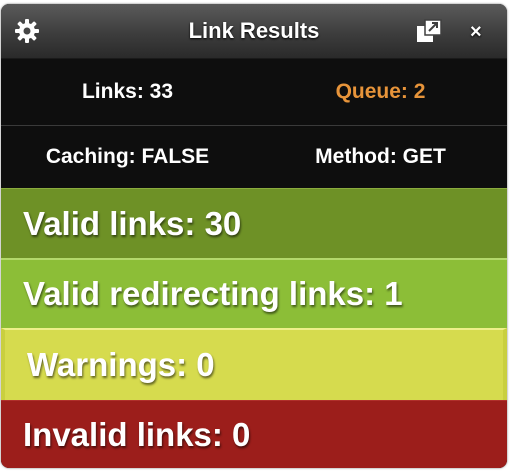 The image size is (510, 472). I want to click on valid-redirecting-links-row: Valid redirecting links: 1, so click(254, 293).